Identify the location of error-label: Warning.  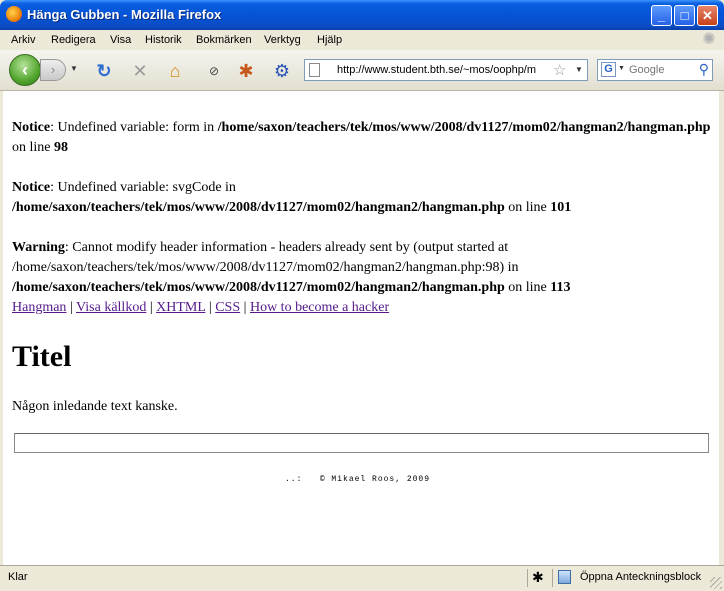
(38, 247).